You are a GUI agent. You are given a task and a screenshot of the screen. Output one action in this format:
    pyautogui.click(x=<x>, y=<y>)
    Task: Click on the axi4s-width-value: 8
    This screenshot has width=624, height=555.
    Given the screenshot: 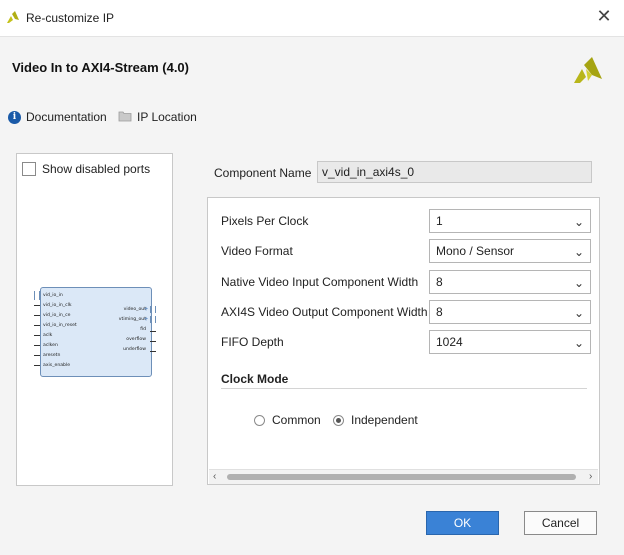 What is the action you would take?
    pyautogui.click(x=439, y=312)
    